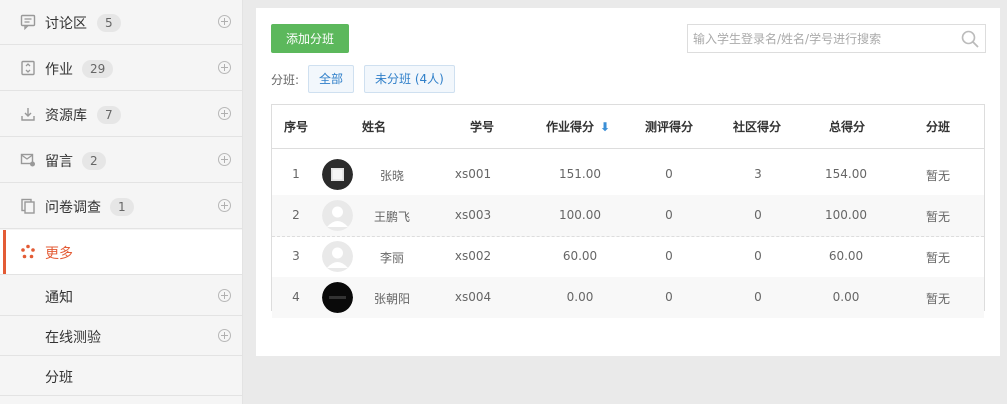  I want to click on cell-student-id: xs001, so click(473, 174).